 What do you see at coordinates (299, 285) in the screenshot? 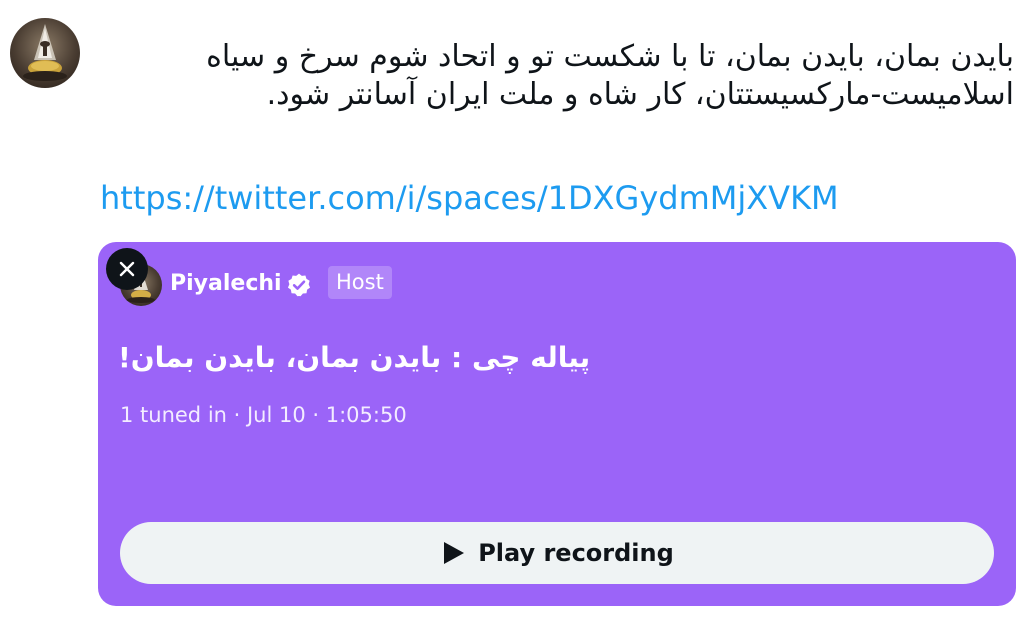
I see `verified-badge-icon` at bounding box center [299, 285].